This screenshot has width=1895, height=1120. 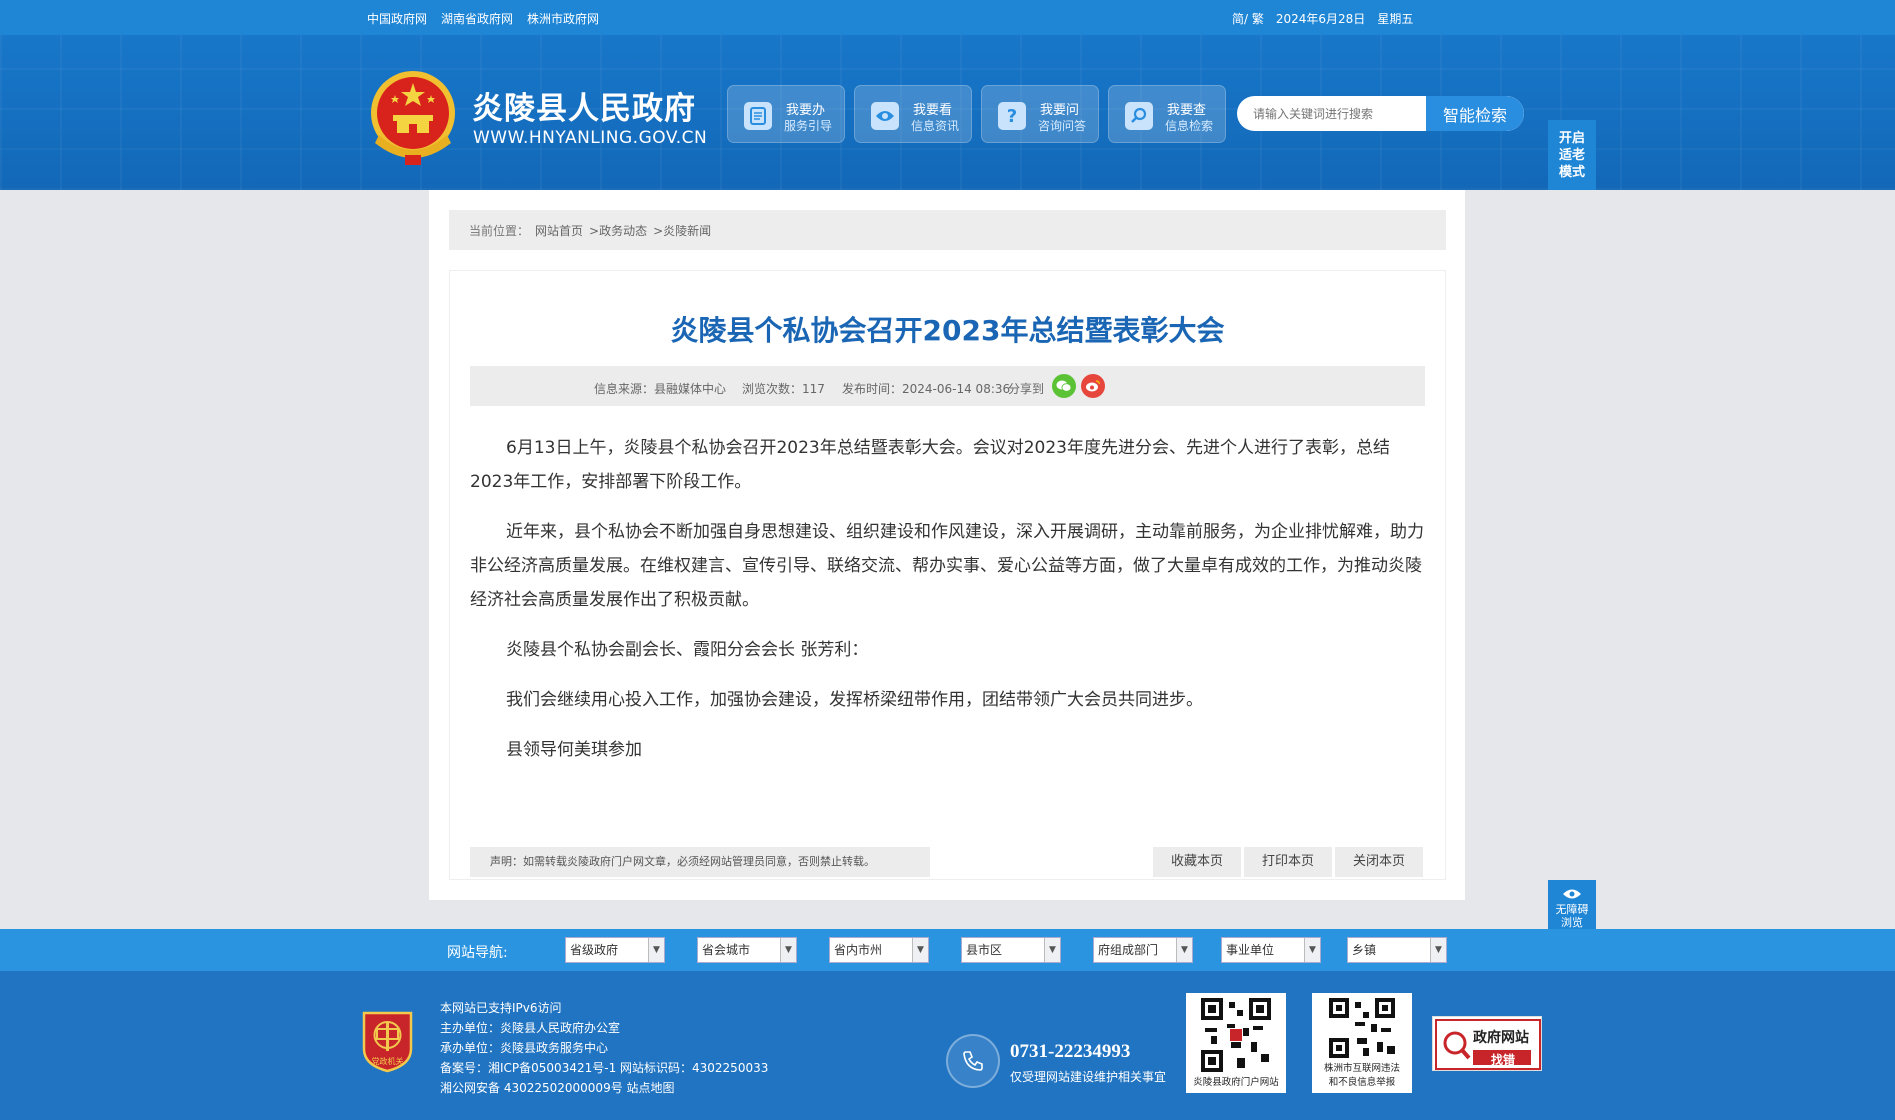 What do you see at coordinates (1503, 1060) in the screenshot?
I see `find-error-label: 找错` at bounding box center [1503, 1060].